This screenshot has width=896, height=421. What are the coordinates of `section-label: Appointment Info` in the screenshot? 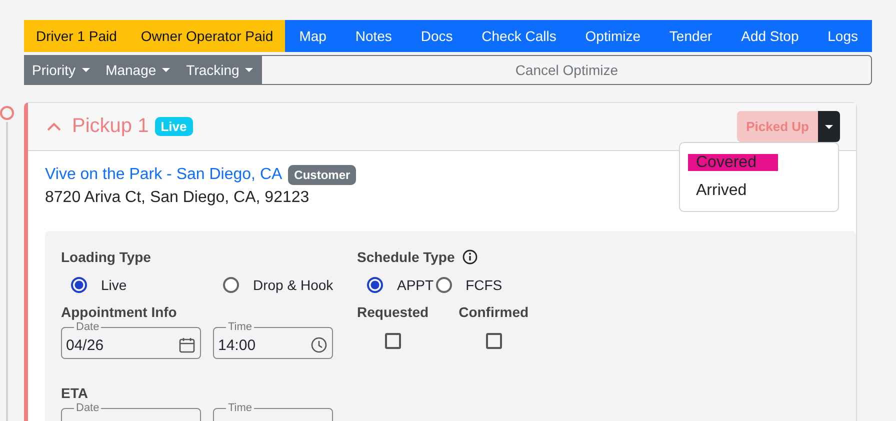 It's located at (119, 312).